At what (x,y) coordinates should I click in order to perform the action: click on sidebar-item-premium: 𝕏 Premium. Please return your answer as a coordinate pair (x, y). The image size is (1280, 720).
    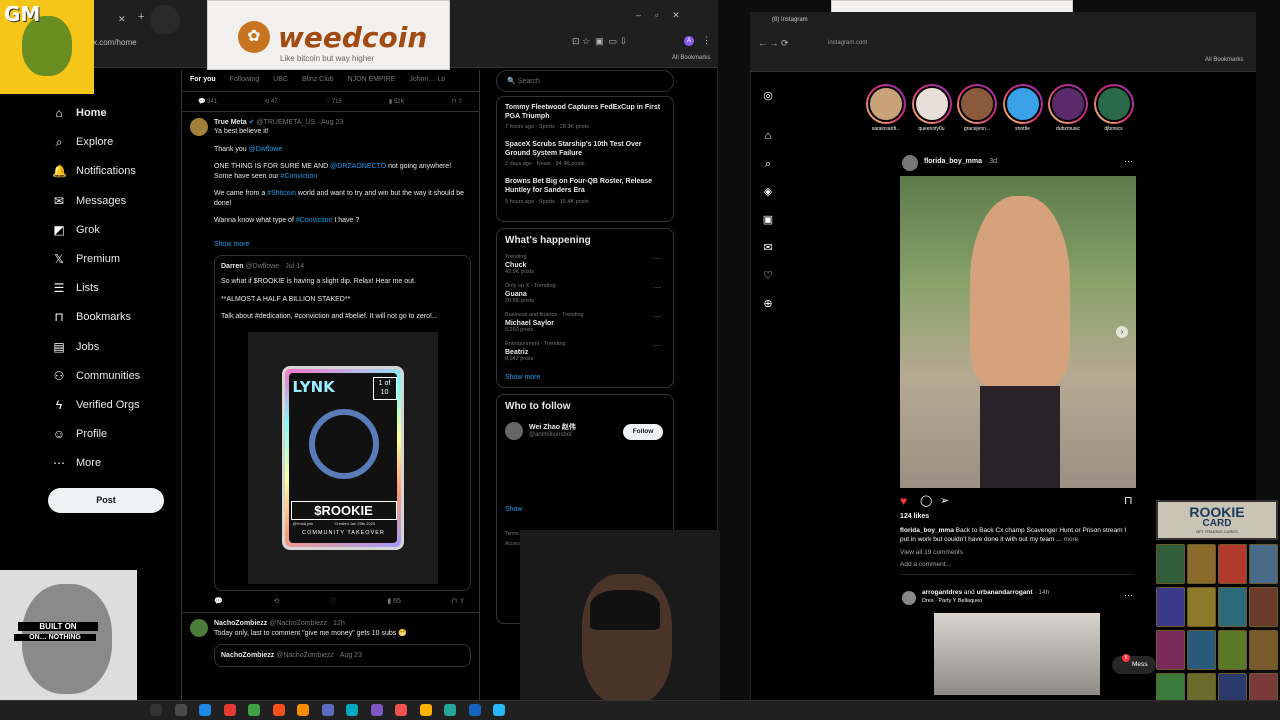
    Looking at the image, I should click on (86, 259).